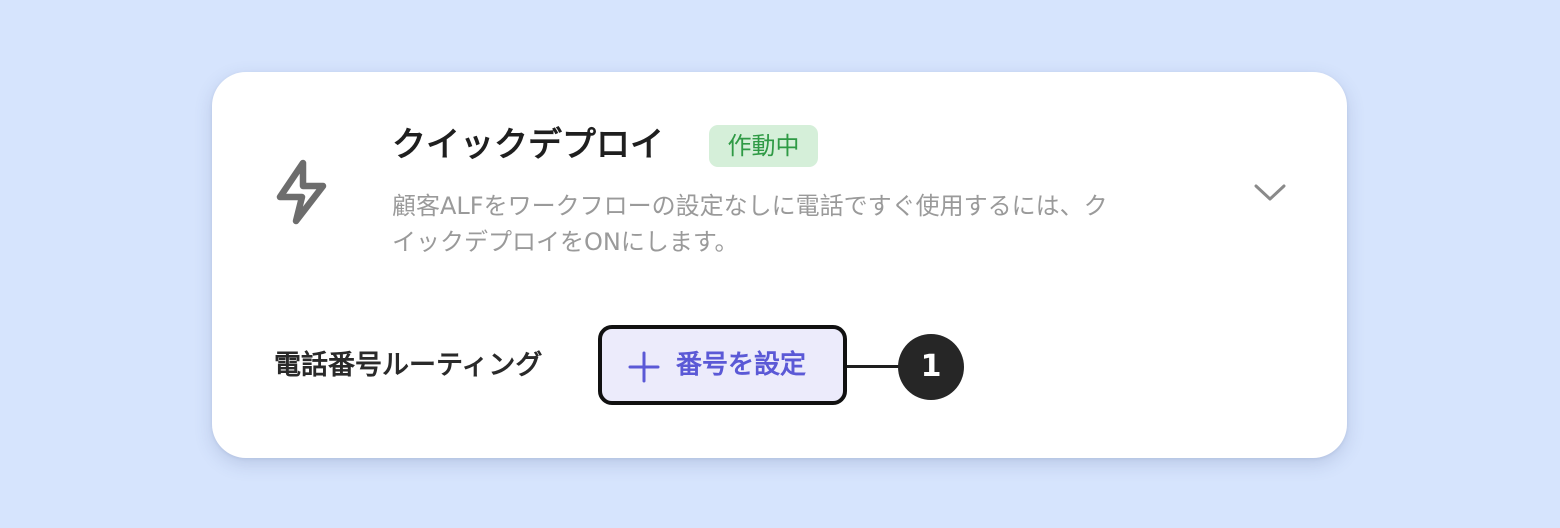 The image size is (1560, 528). I want to click on set-number-button: 番号を設定, so click(722, 365).